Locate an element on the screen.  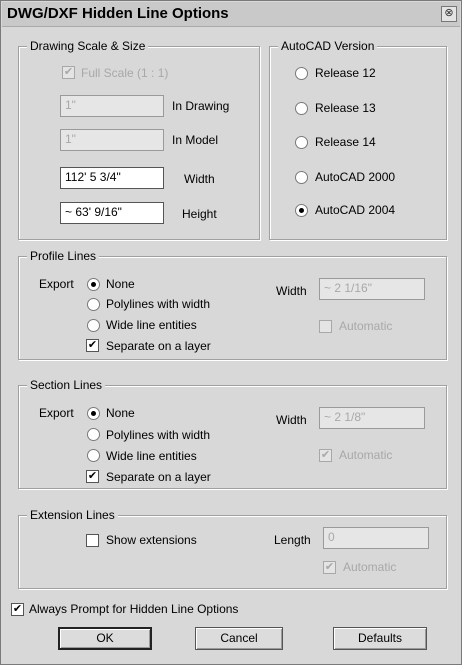
profile-none-radio is located at coordinates (93, 284).